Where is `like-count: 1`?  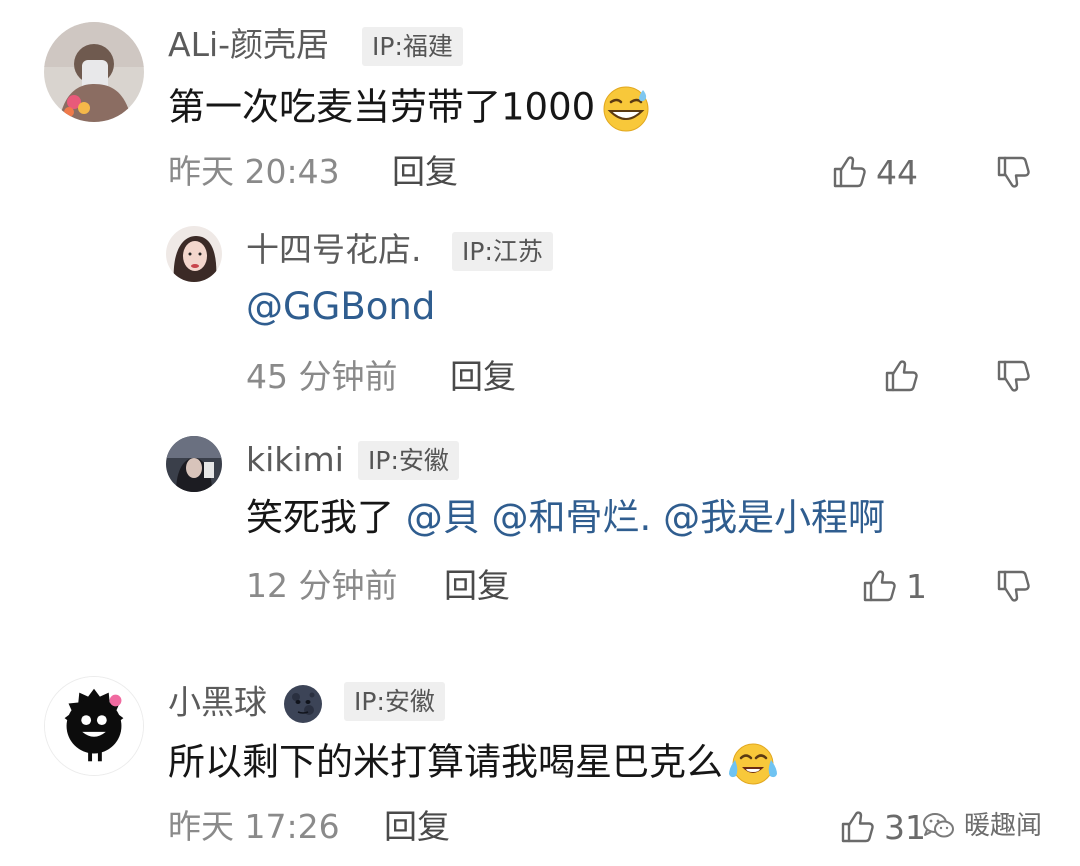 like-count: 1 is located at coordinates (916, 586).